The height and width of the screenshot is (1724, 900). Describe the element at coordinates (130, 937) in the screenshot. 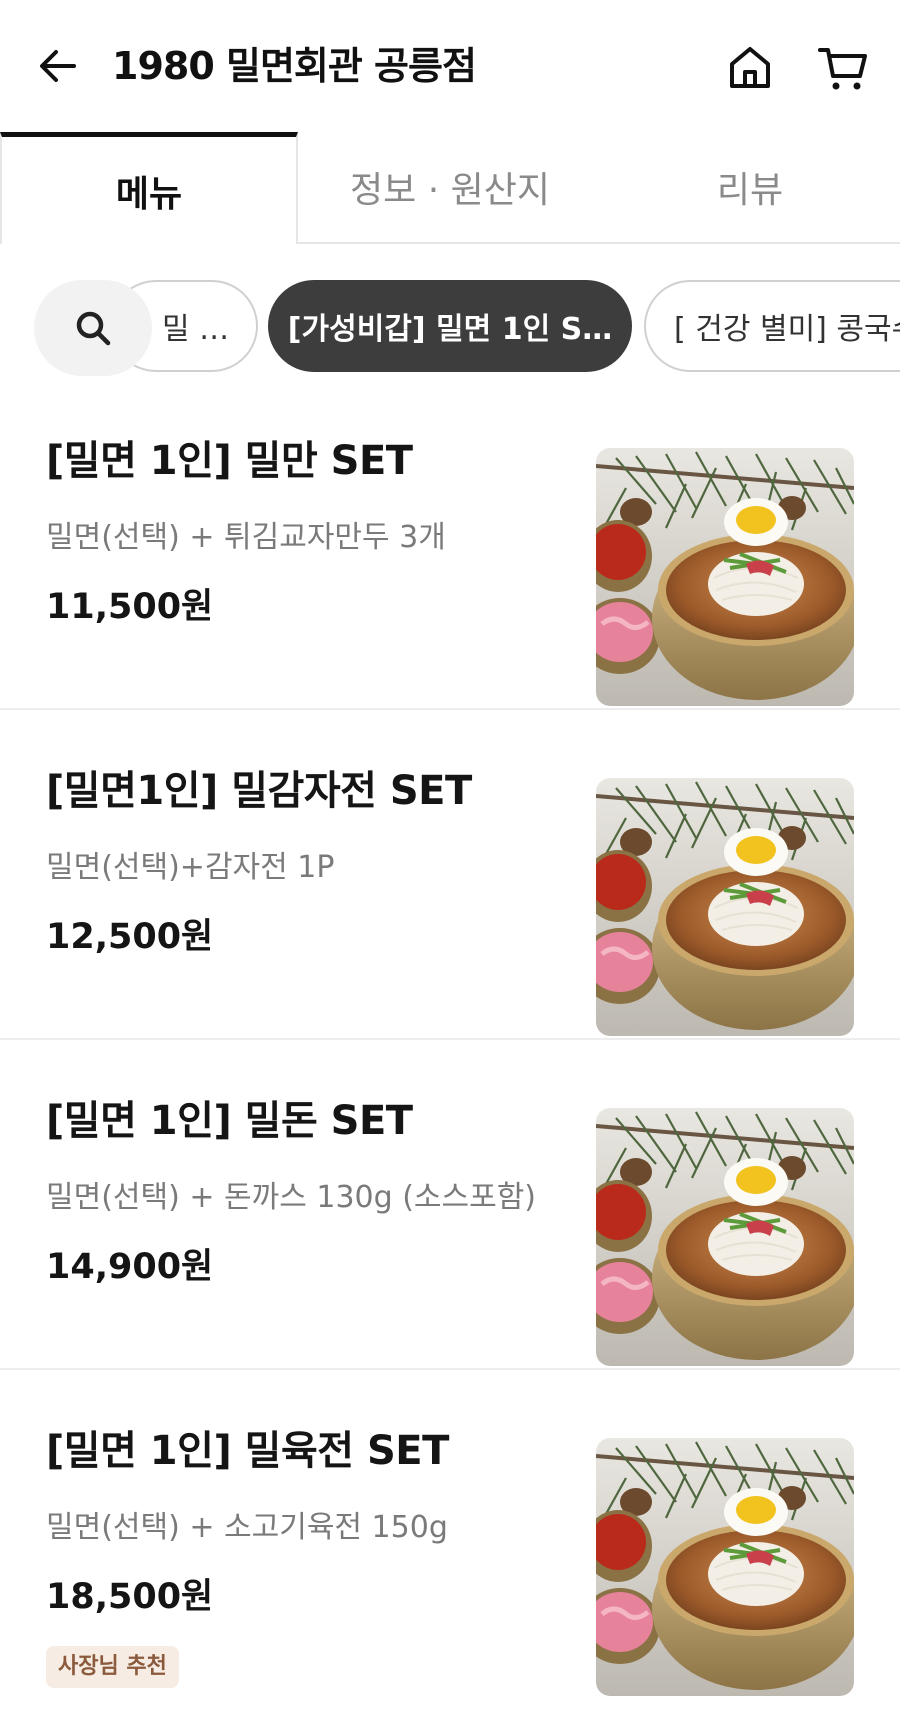

I see `menu-item-price: 12,500원` at that location.